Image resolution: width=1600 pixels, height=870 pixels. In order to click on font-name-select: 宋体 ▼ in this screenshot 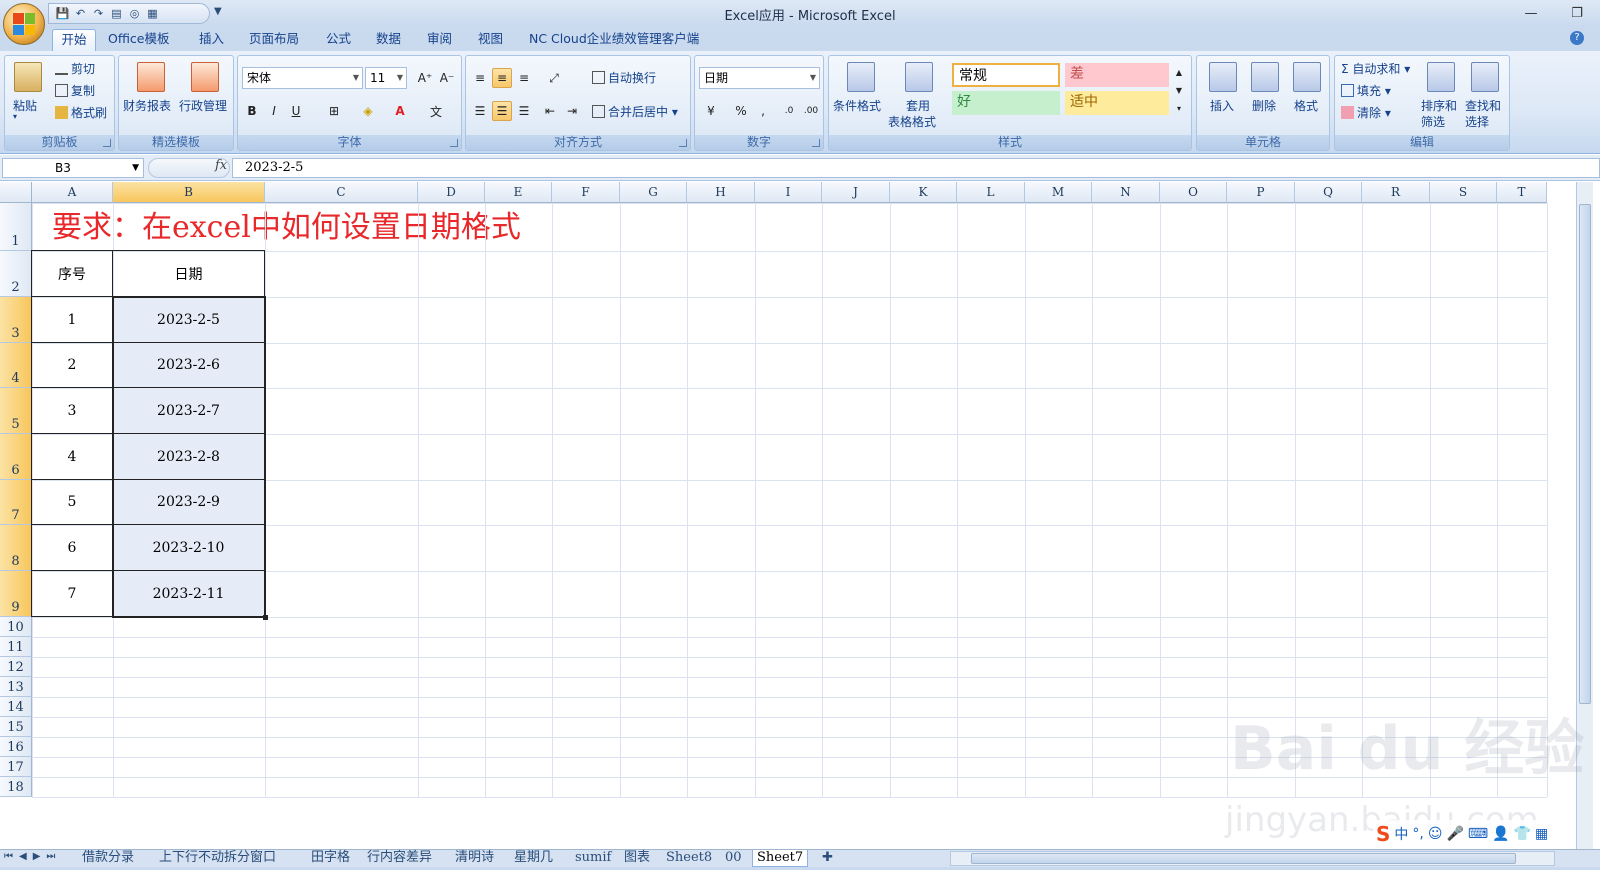, I will do `click(302, 78)`.